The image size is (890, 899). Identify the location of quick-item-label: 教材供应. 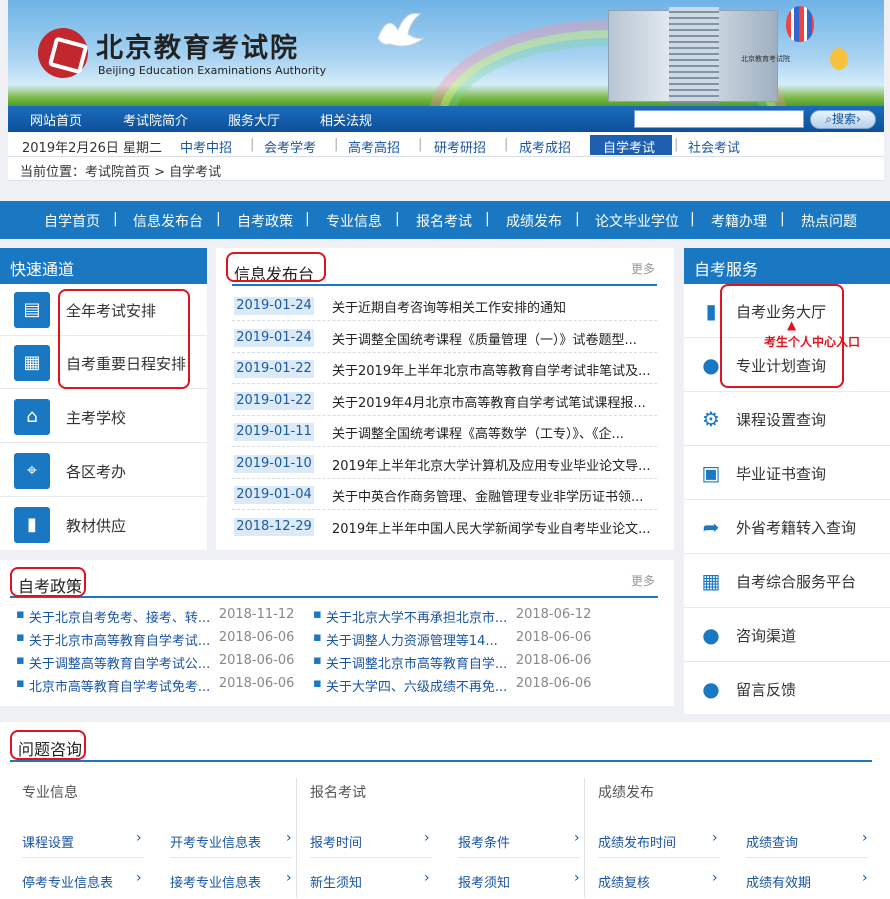
(96, 526).